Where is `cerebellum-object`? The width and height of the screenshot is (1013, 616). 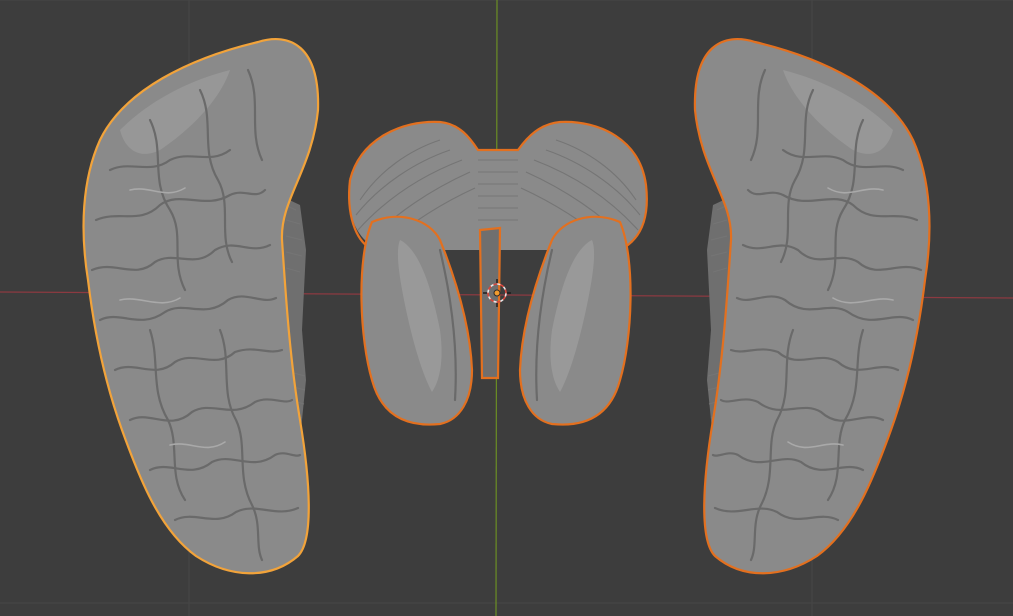 cerebellum-object is located at coordinates (498, 273).